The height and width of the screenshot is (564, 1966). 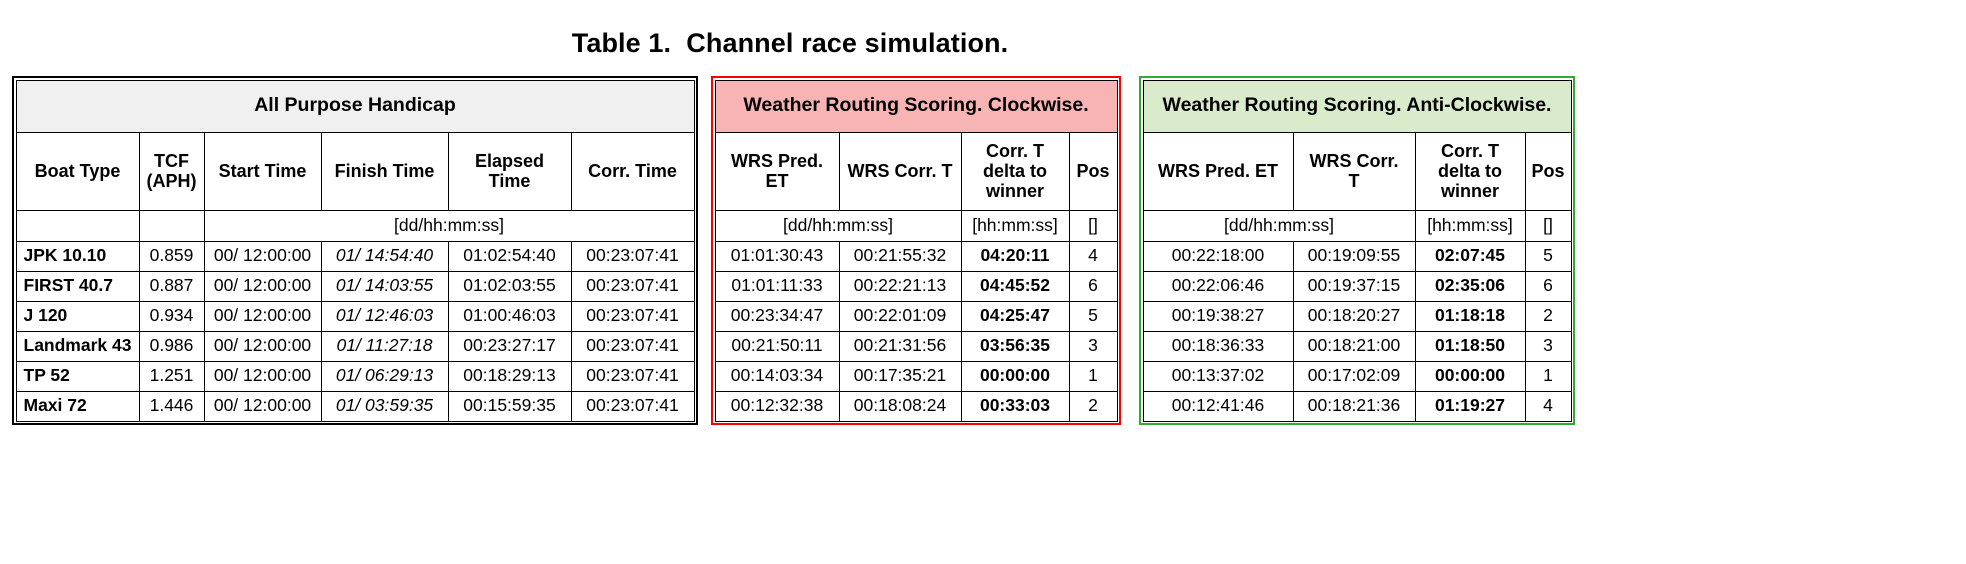 I want to click on cell-wrs-corr-t: 00:19:09:55, so click(x=1354, y=256).